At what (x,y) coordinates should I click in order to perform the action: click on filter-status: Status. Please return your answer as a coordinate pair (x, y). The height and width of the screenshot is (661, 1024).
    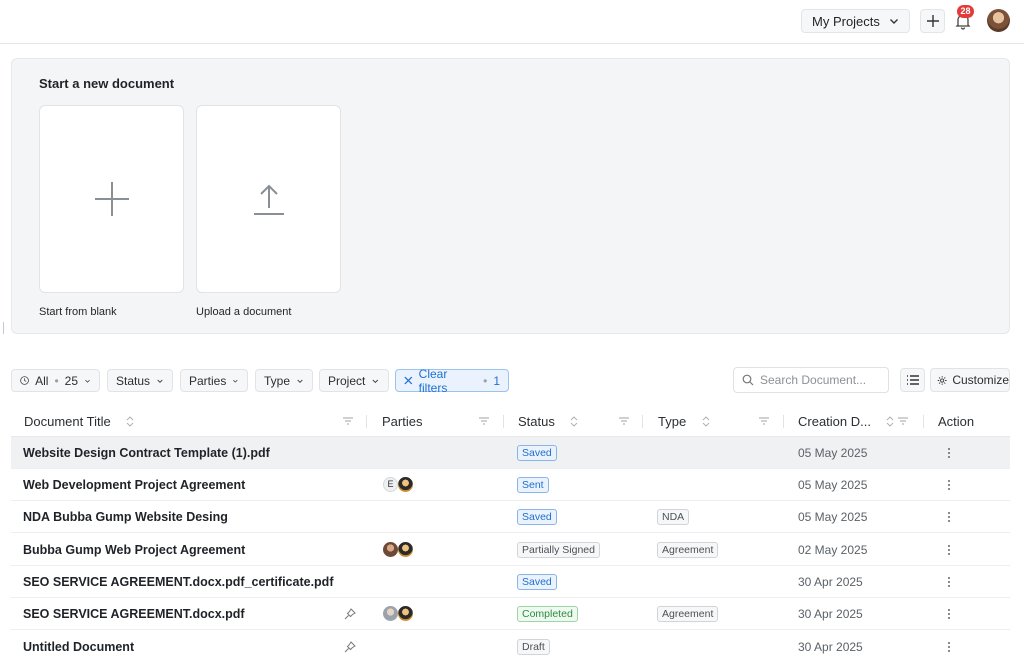
    Looking at the image, I should click on (140, 380).